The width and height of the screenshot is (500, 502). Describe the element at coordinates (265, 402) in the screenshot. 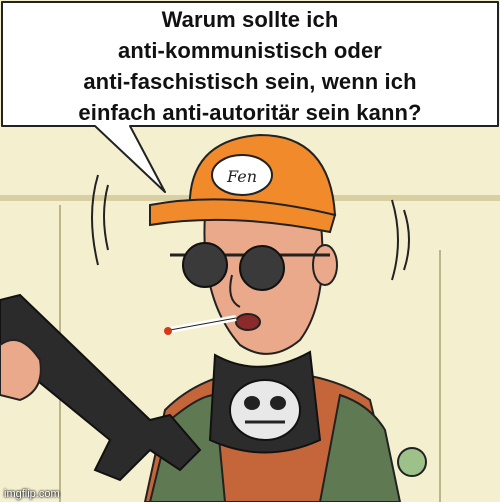

I see `skull-gaiter` at that location.